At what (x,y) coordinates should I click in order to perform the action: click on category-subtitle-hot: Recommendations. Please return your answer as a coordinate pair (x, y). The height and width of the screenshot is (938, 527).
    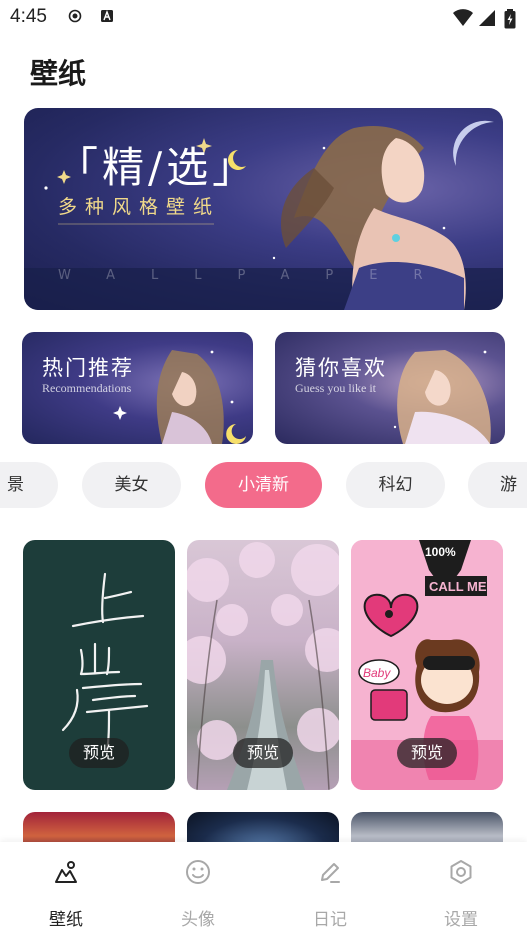
    Looking at the image, I should click on (87, 388).